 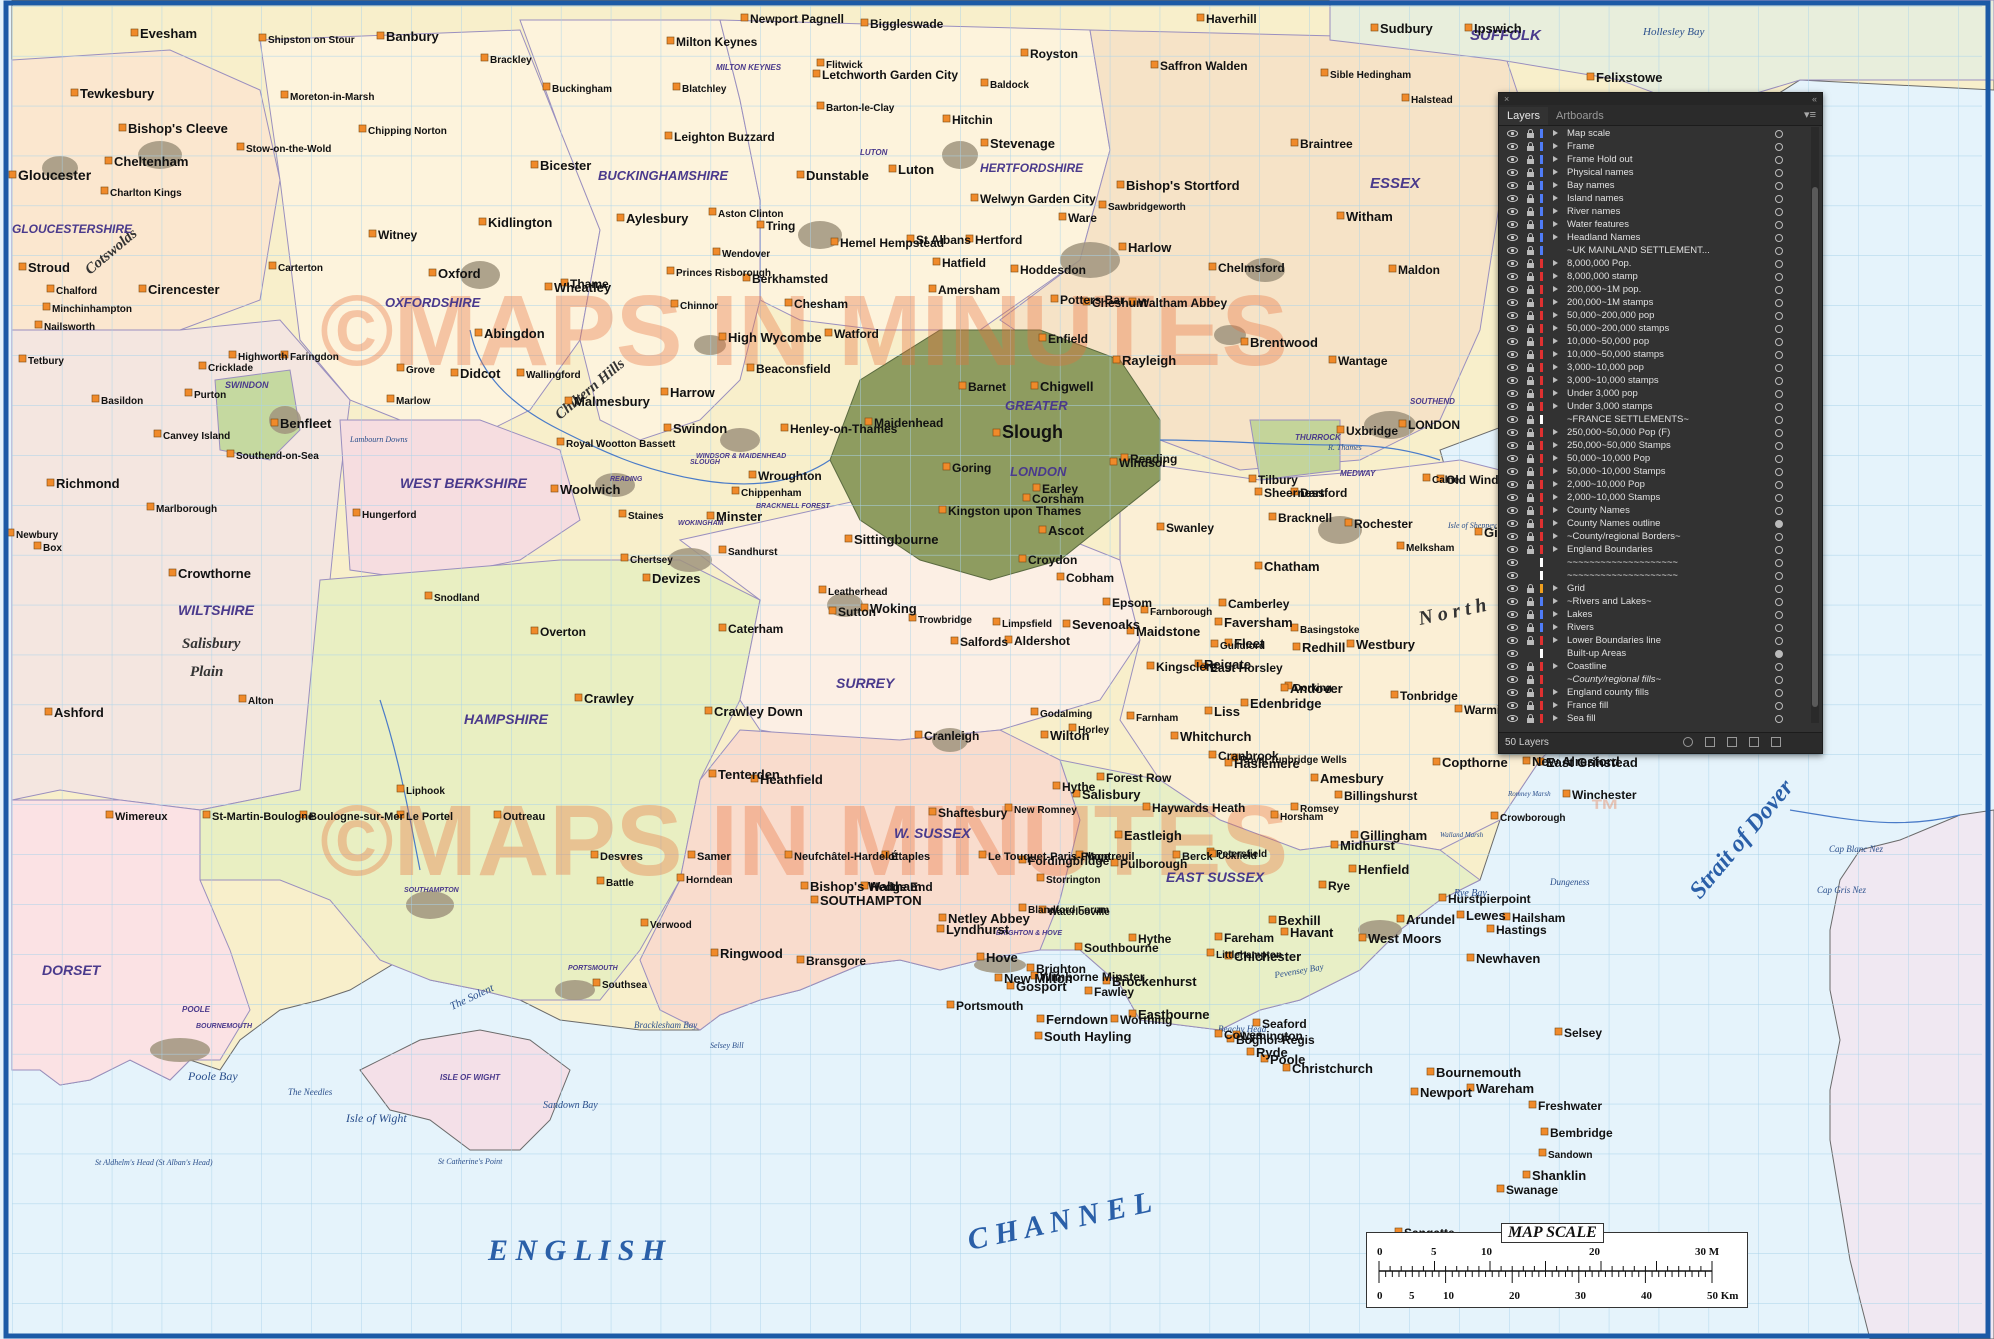 I want to click on layer-row: ~FRANCE SETTLEMENTS~, so click(x=1654, y=419).